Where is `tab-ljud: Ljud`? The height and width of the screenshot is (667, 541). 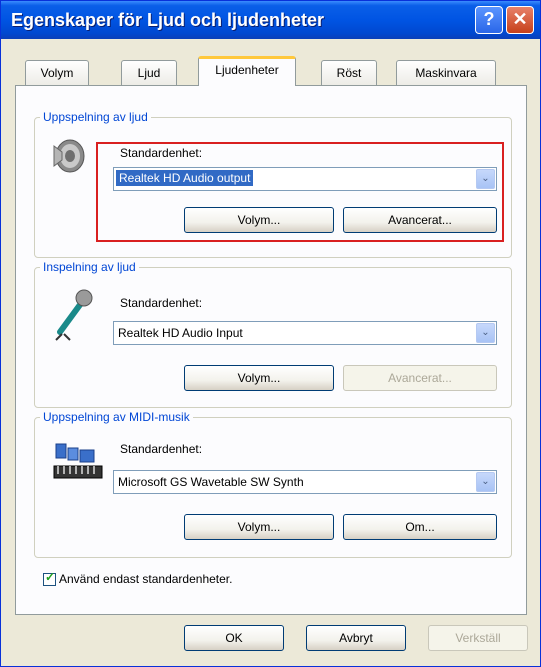 tab-ljud: Ljud is located at coordinates (149, 73).